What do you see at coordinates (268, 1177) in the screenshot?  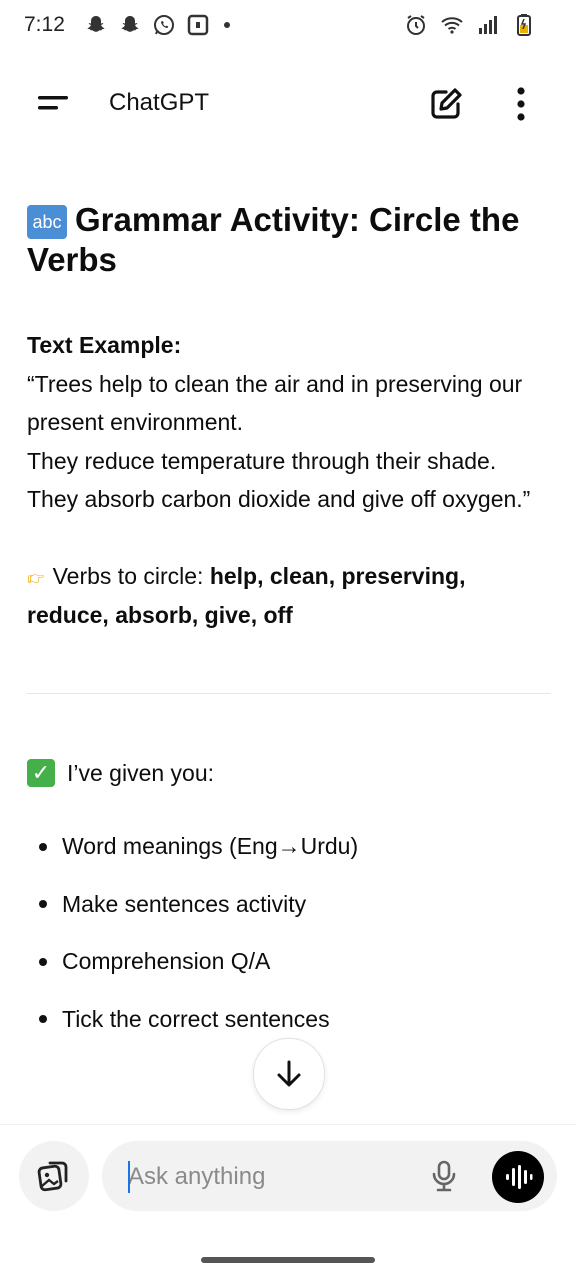 I see `ask-input` at bounding box center [268, 1177].